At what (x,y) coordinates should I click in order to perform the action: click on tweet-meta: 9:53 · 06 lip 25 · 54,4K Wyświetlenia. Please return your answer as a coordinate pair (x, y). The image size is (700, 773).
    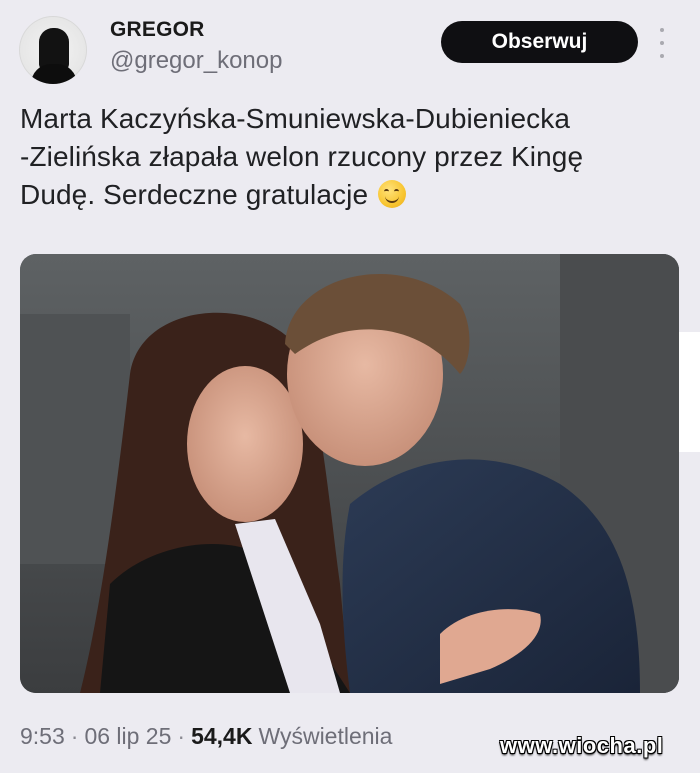
    Looking at the image, I should click on (206, 736).